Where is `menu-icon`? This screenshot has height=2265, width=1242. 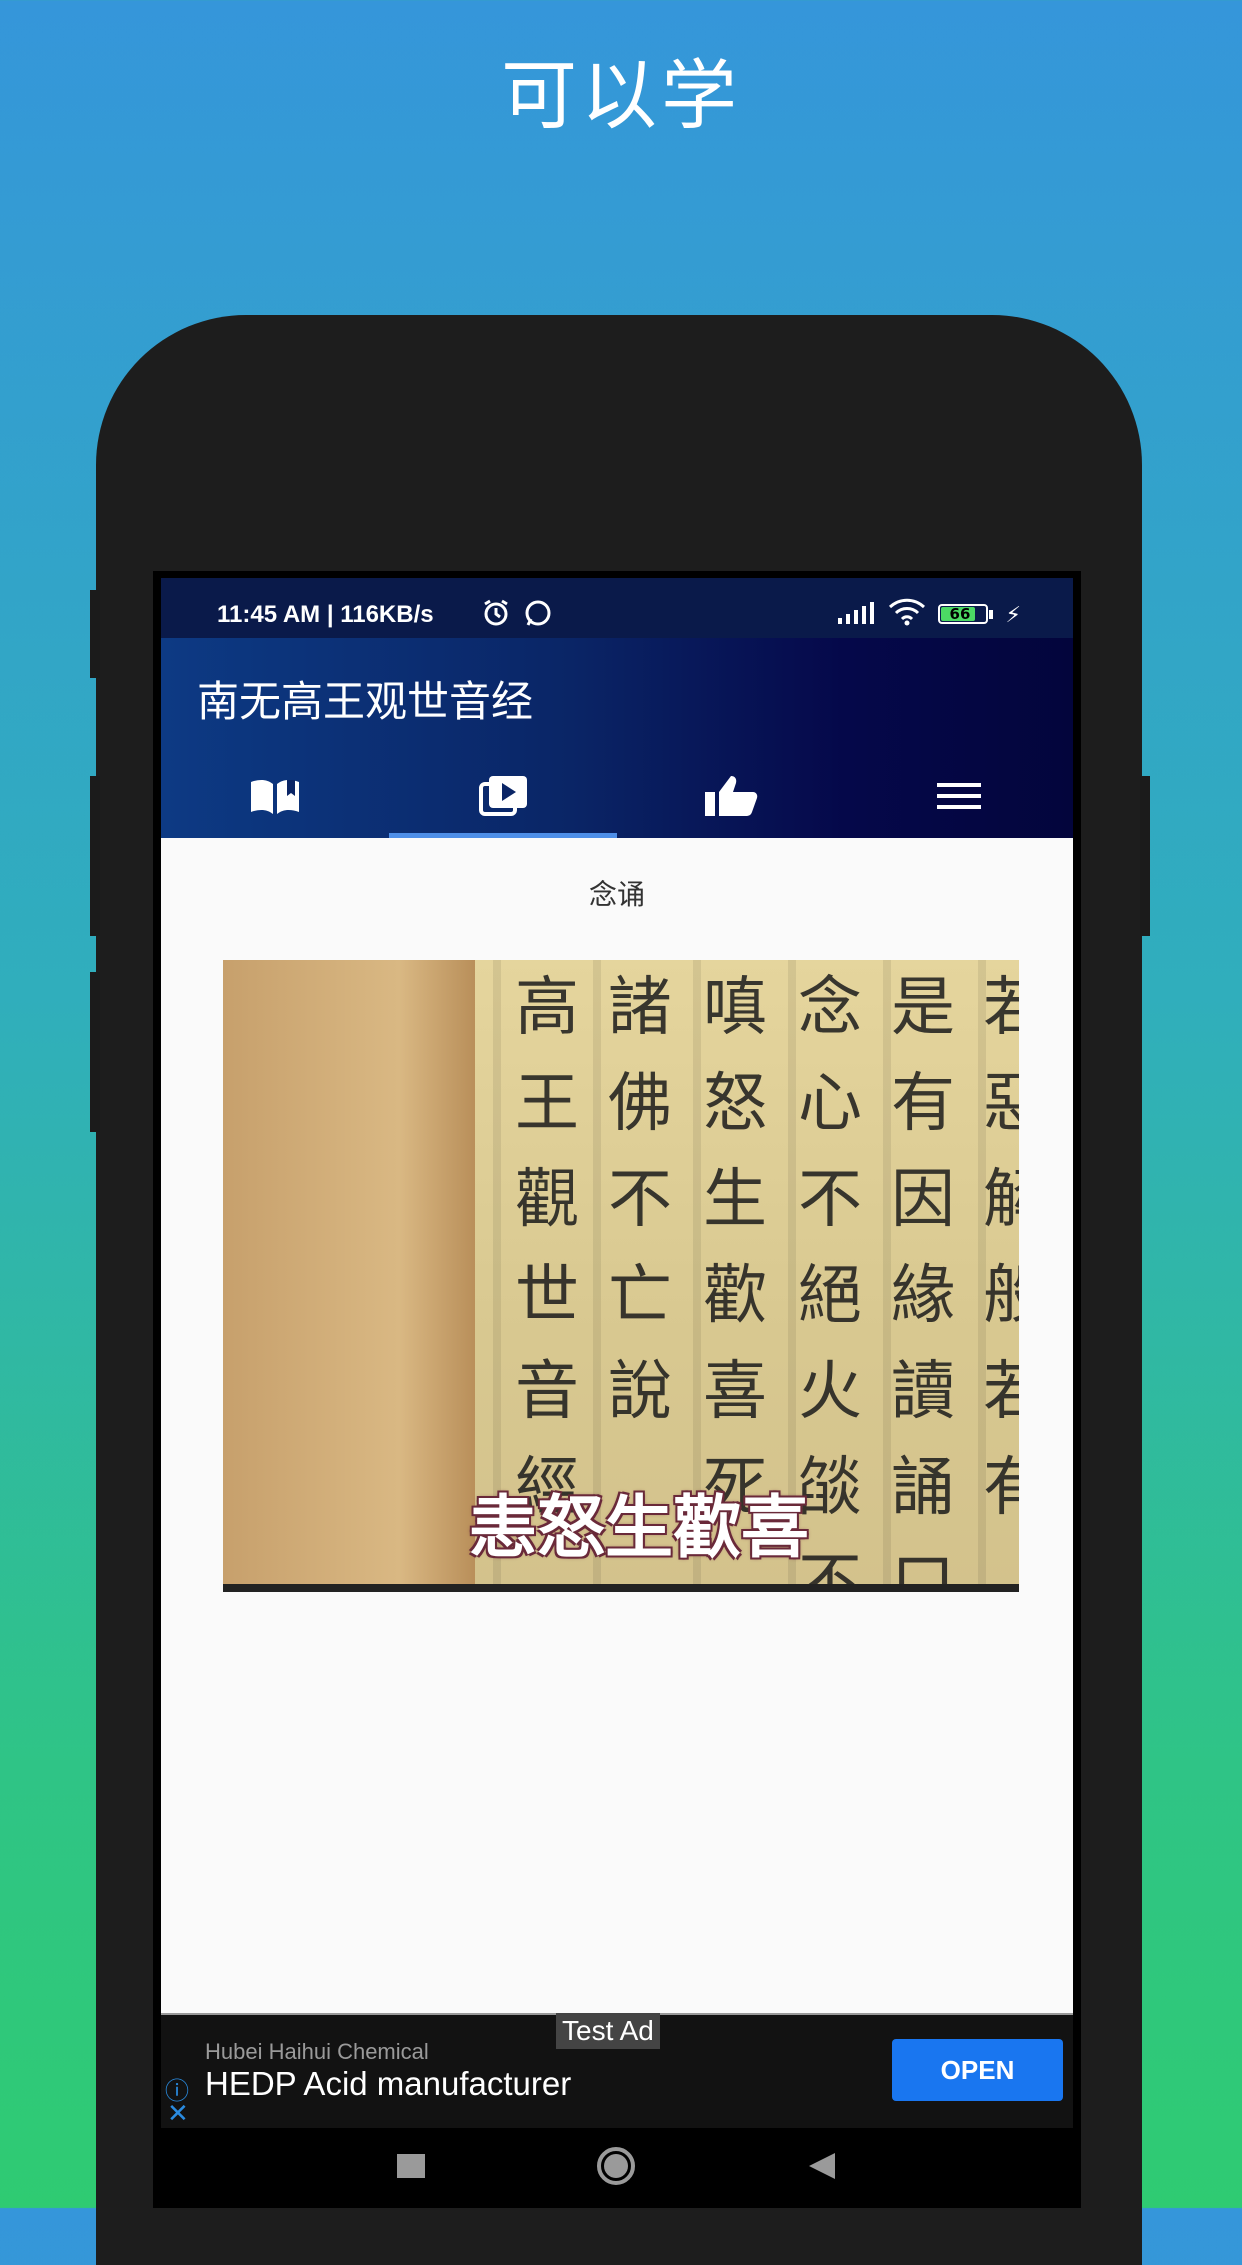
menu-icon is located at coordinates (959, 798).